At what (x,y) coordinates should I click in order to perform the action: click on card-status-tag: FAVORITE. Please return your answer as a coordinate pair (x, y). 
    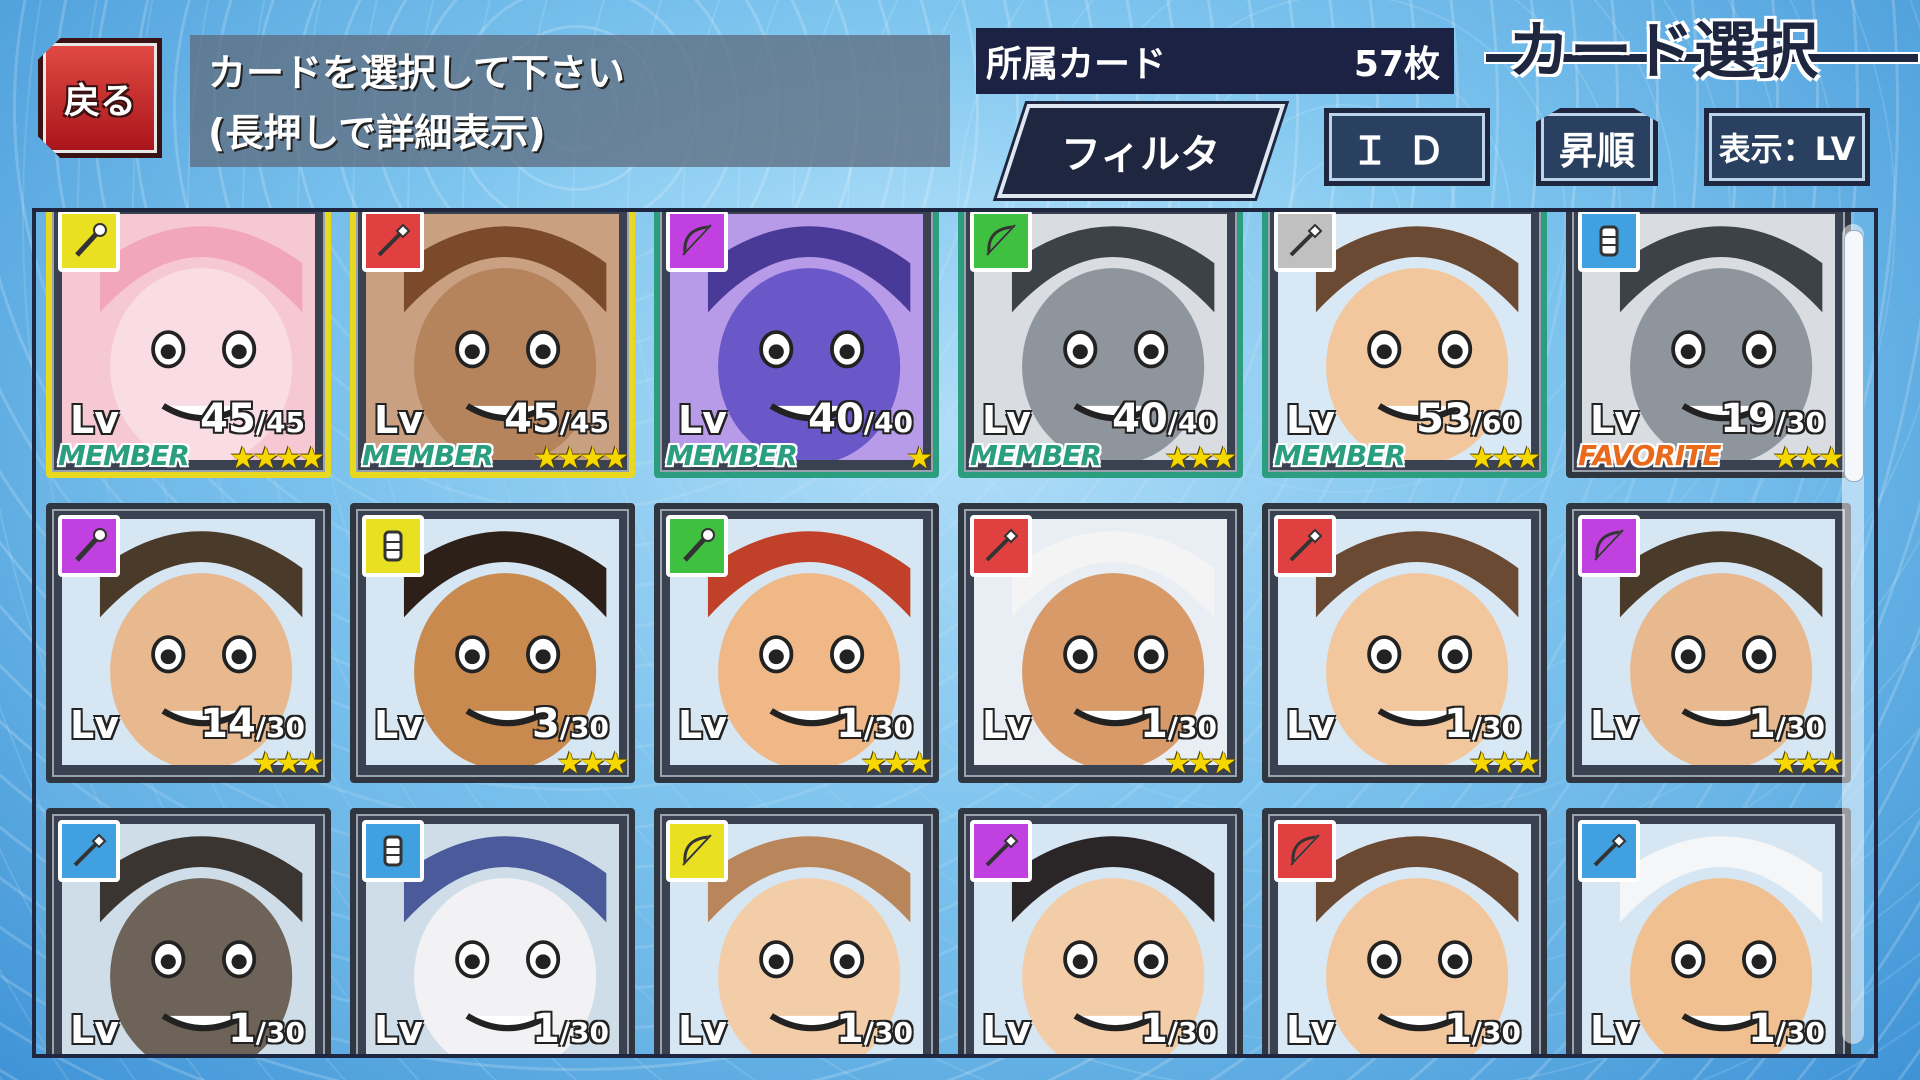
    Looking at the image, I should click on (1649, 455).